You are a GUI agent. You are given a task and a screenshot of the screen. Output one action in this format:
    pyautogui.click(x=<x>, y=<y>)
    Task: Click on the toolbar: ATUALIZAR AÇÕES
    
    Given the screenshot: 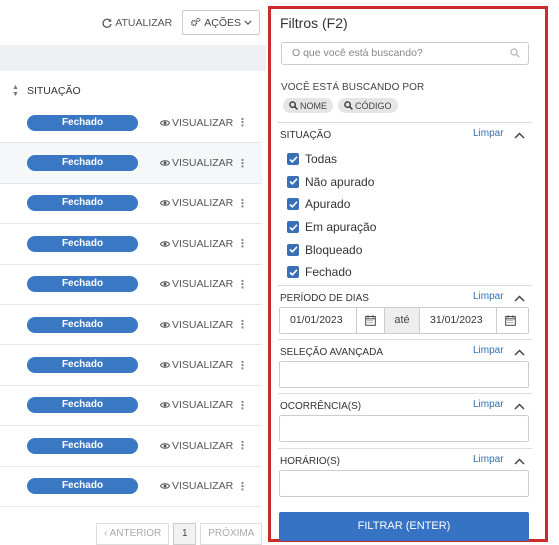 What is the action you would take?
    pyautogui.click(x=181, y=22)
    